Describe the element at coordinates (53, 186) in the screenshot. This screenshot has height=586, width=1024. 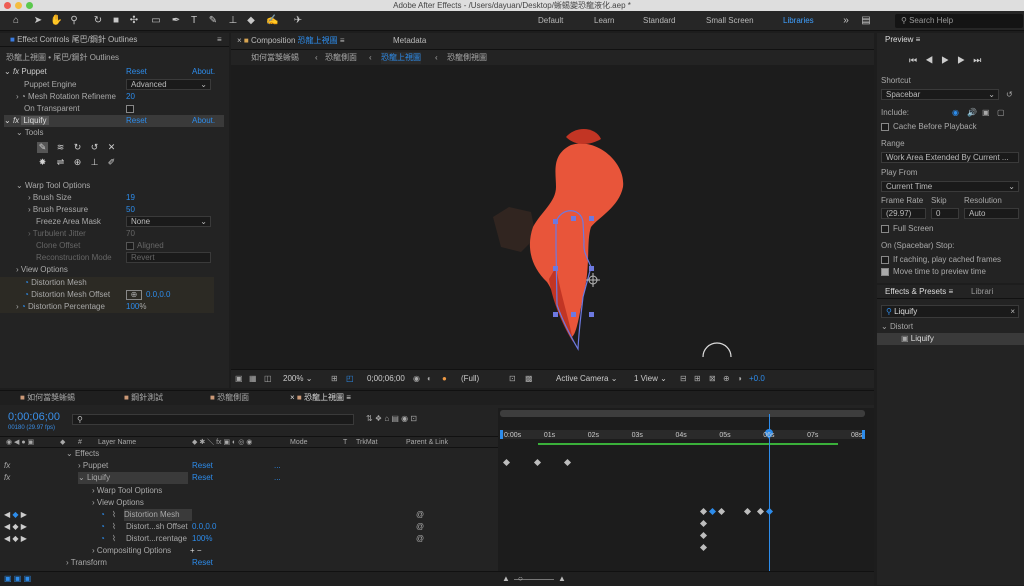
I see `warp-tool-options-label: ⌄ Warp Tool Options` at that location.